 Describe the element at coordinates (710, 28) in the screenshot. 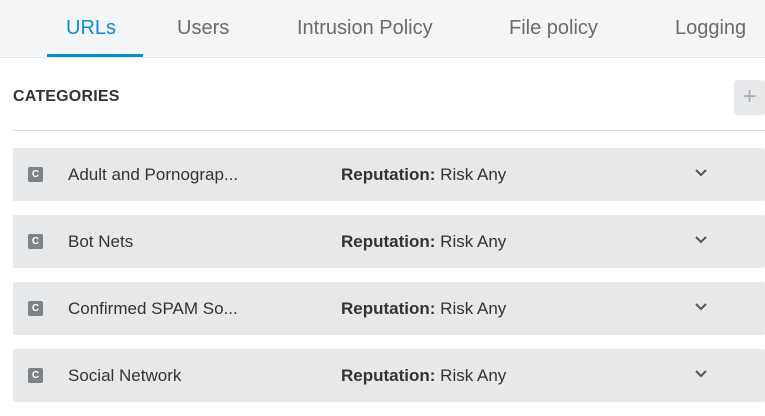

I see `tab-logging: Logging` at that location.